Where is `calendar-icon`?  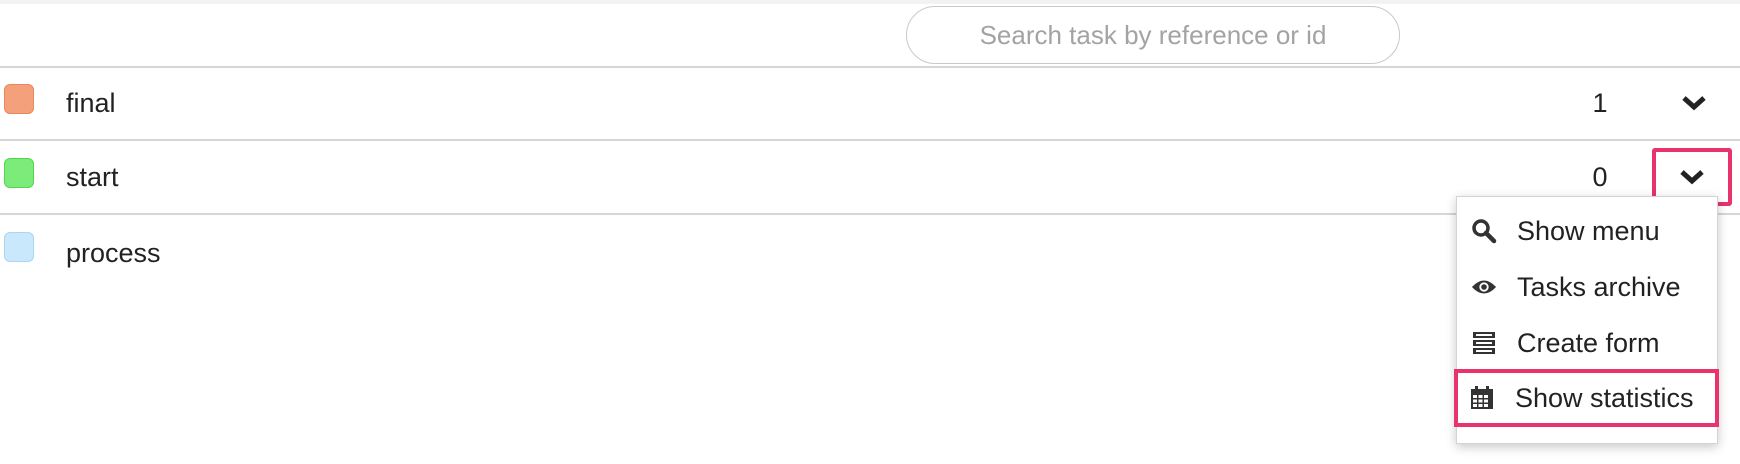 calendar-icon is located at coordinates (1482, 398).